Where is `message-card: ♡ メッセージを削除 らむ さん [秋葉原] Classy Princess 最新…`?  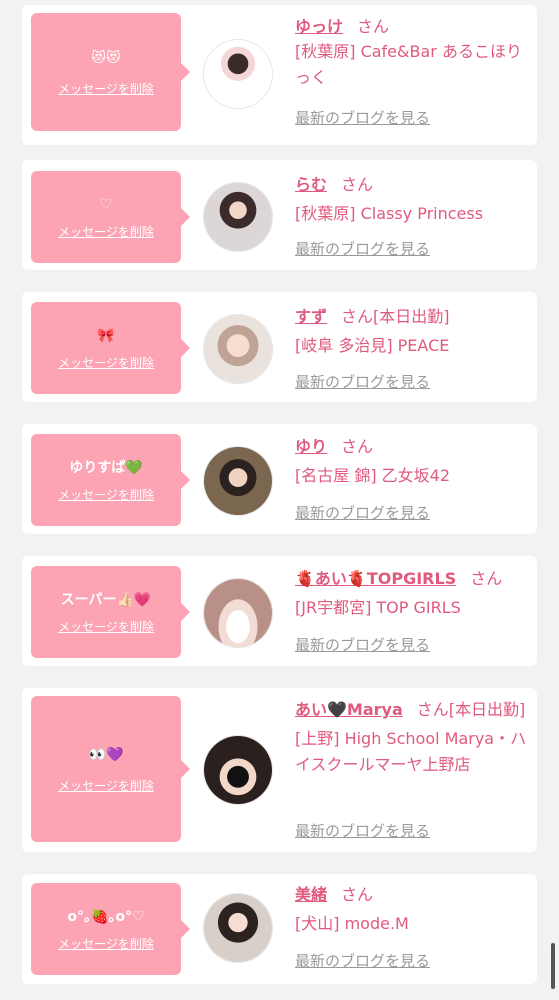 message-card: ♡ メッセージを削除 らむ さん [秋葉原] Classy Princess 最新… is located at coordinates (279, 215).